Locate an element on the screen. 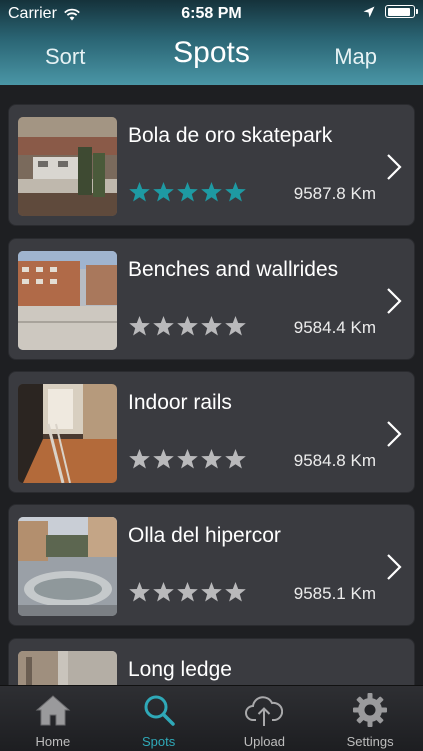  spot-card: Long ledge is located at coordinates (211, 661).